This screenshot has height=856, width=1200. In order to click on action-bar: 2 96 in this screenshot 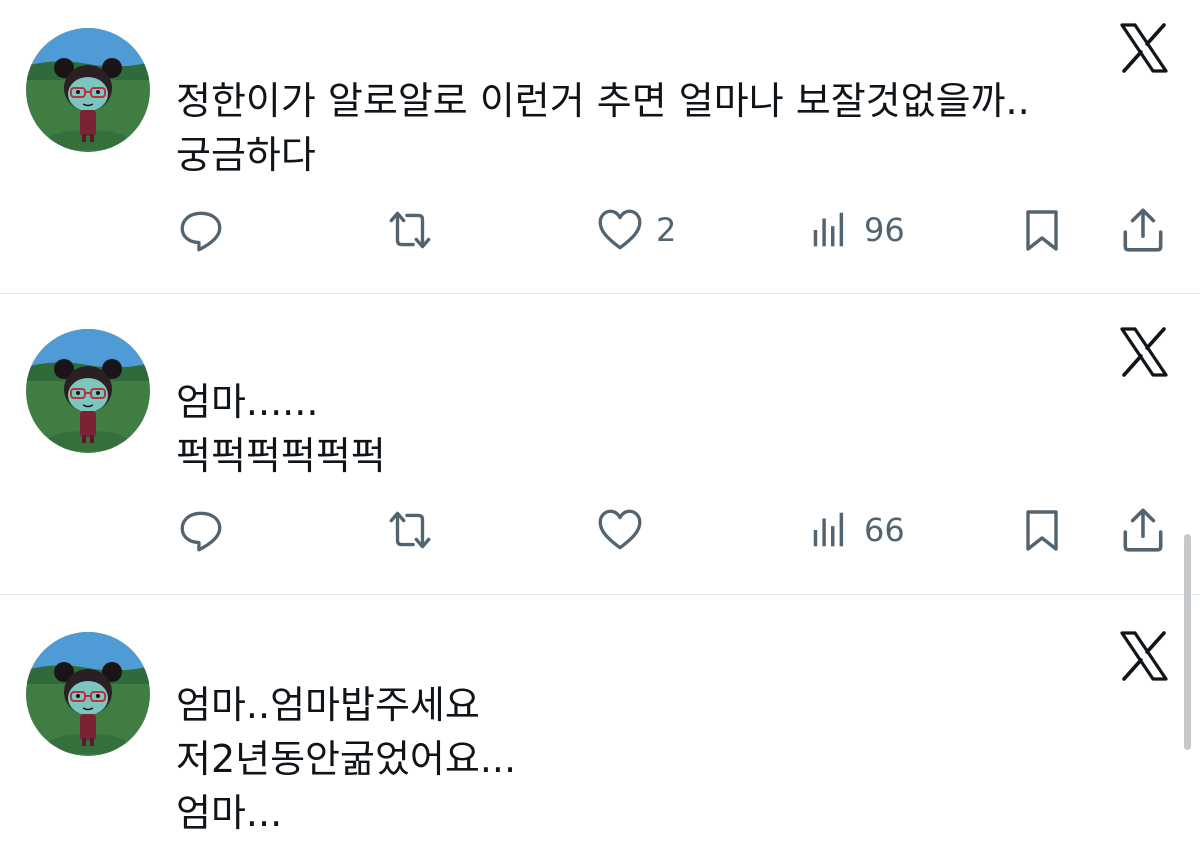, I will do `click(600, 230)`.